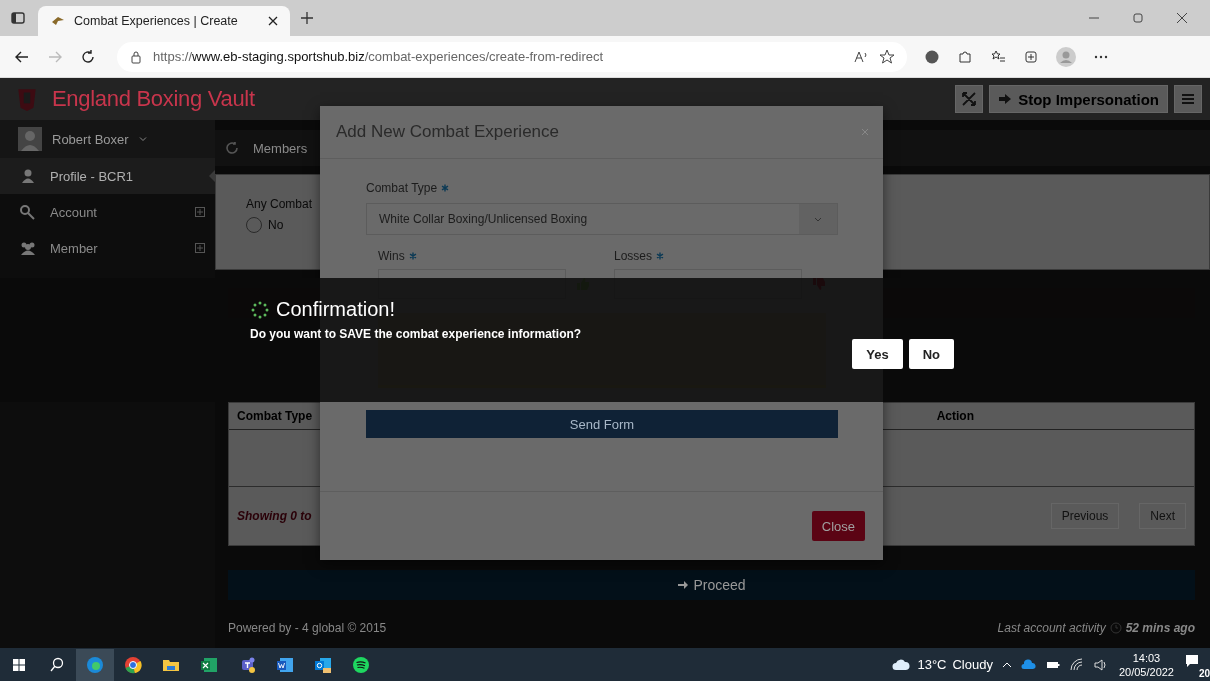 Image resolution: width=1210 pixels, height=681 pixels. What do you see at coordinates (998, 56) in the screenshot?
I see `favorites-icon` at bounding box center [998, 56].